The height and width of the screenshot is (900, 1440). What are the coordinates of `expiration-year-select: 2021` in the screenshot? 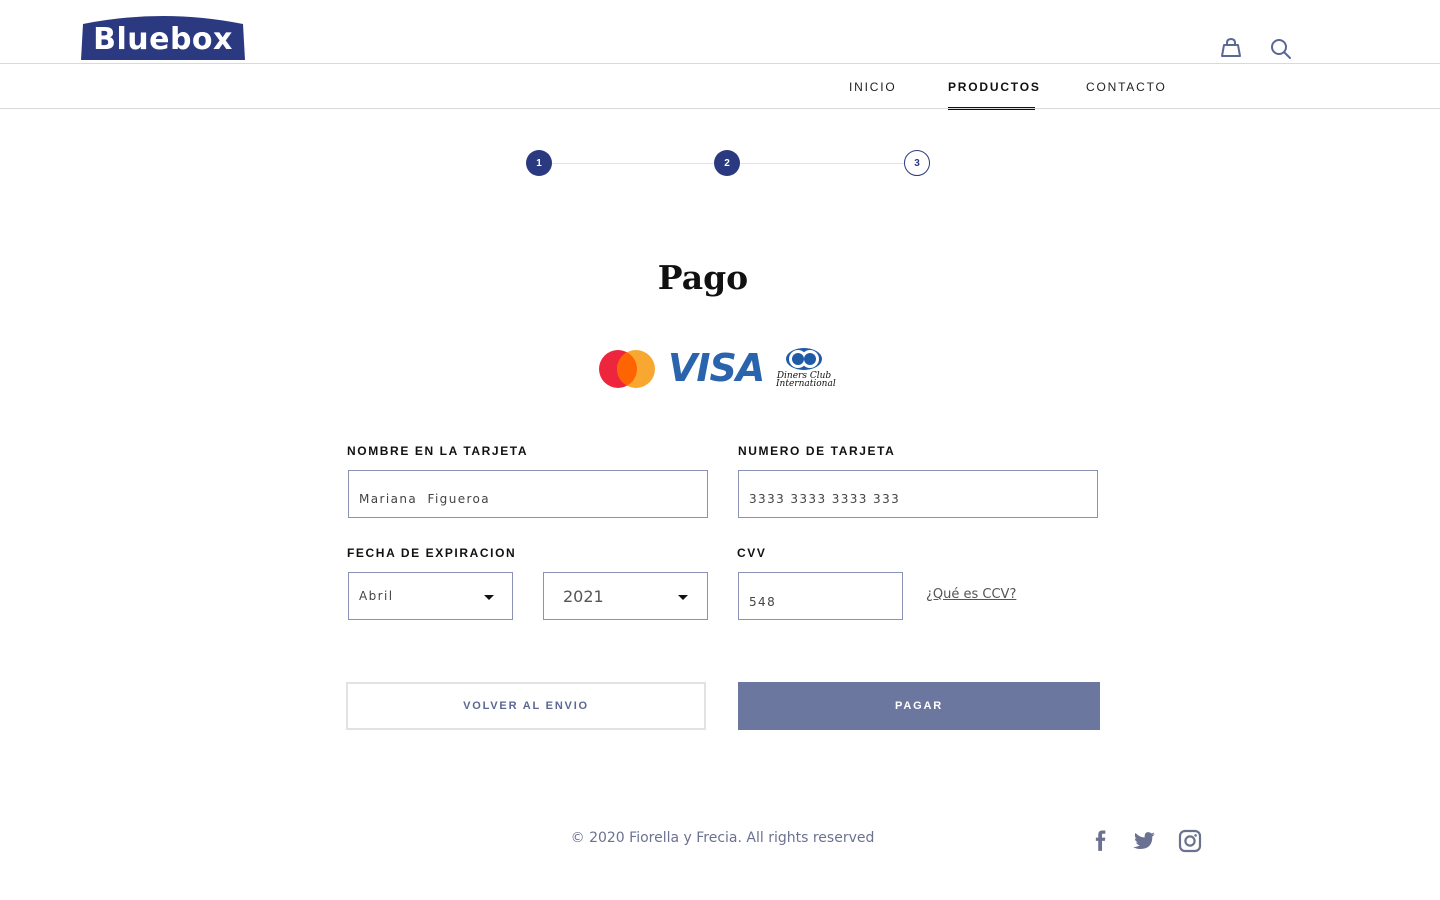 It's located at (625, 596).